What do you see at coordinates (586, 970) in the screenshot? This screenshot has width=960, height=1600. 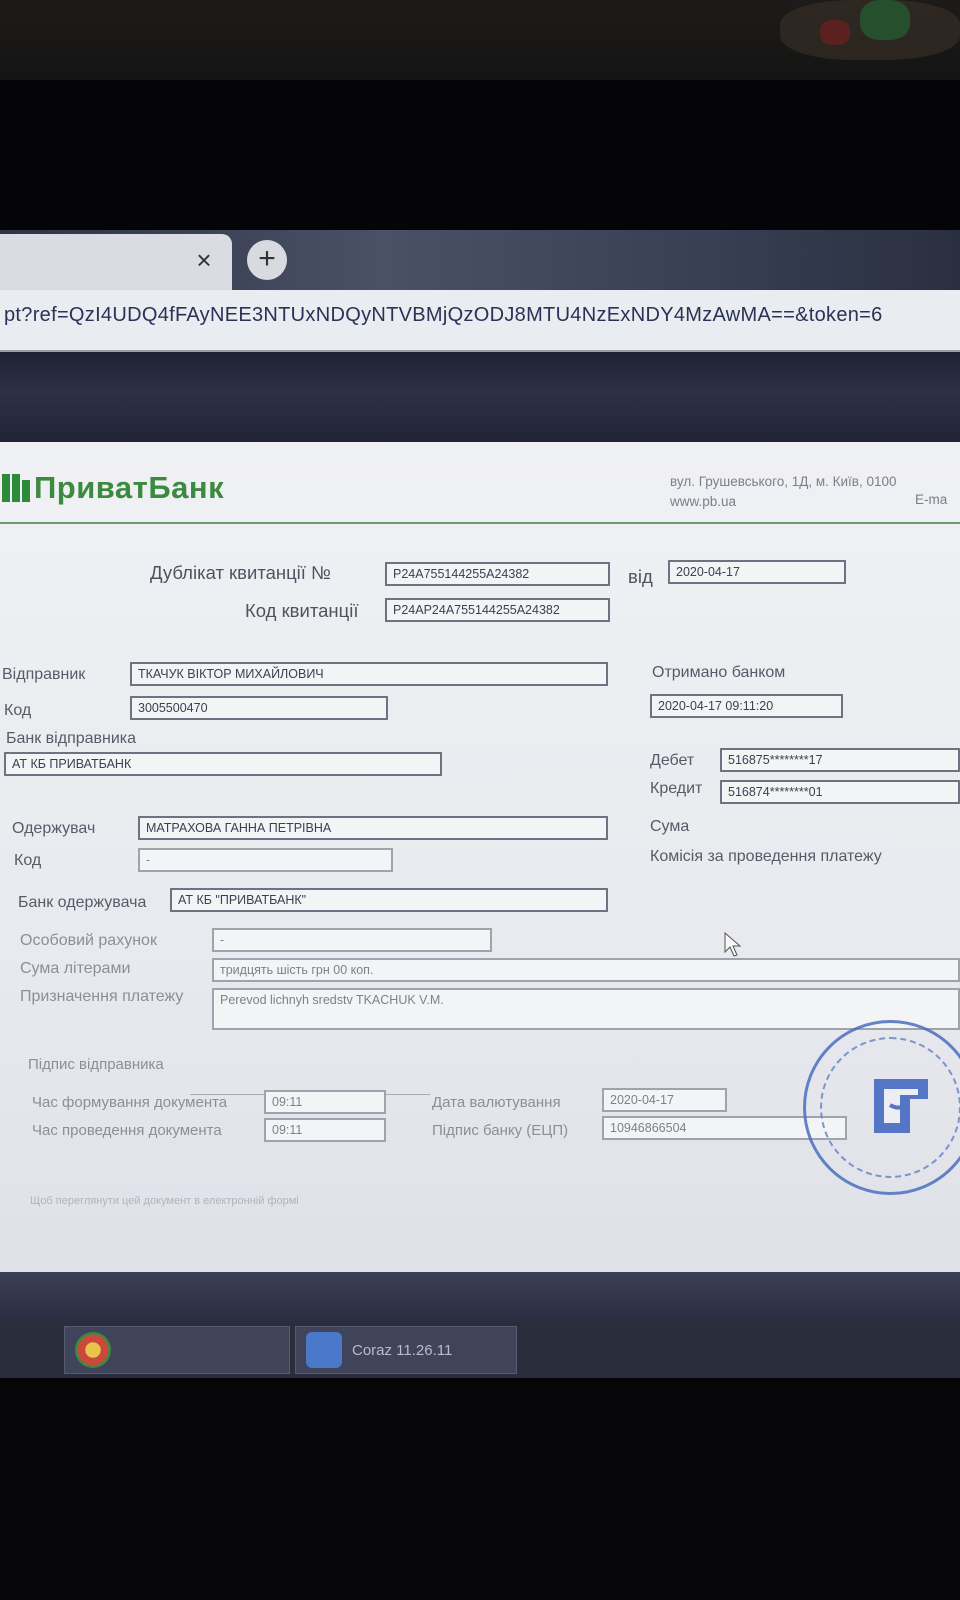 I see `amount-words-field: тридцять шість грн 00 коп.` at bounding box center [586, 970].